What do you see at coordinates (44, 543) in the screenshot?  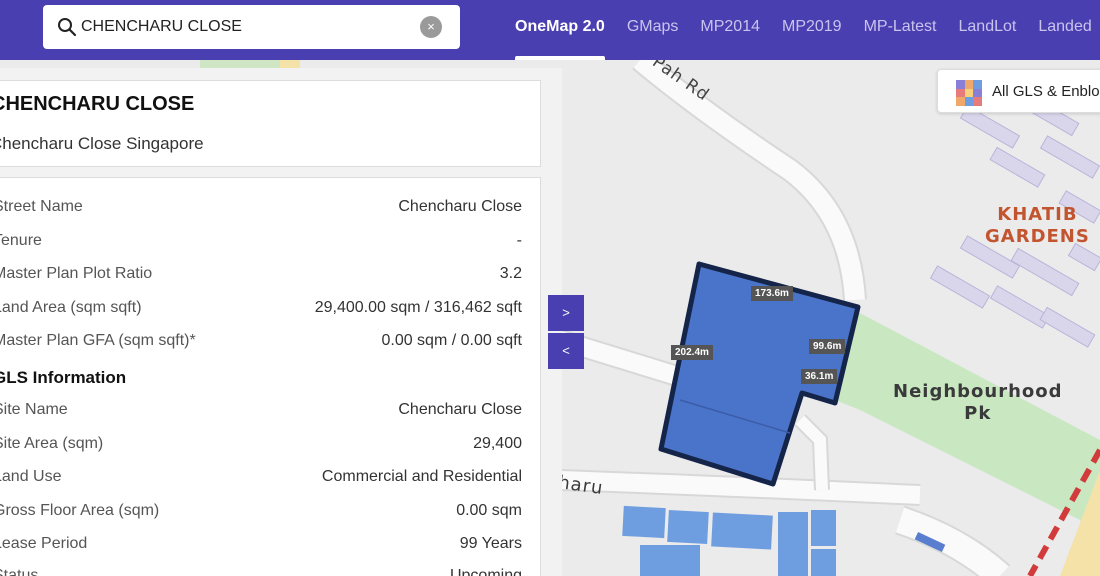 I see `gls-key: Lease Period` at bounding box center [44, 543].